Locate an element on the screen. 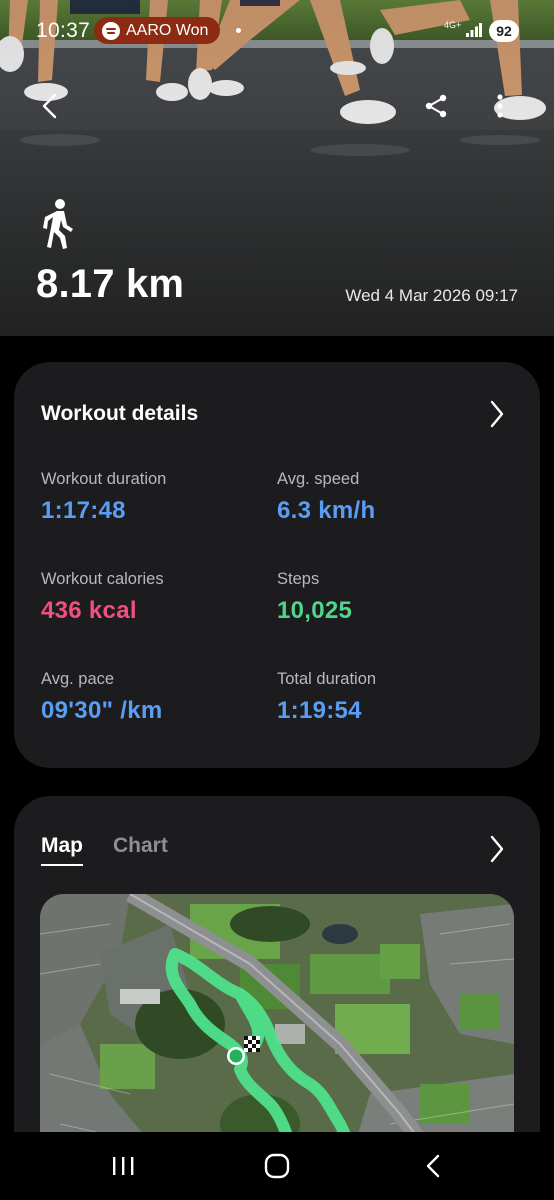 Image resolution: width=554 pixels, height=1200 pixels. stat-label: Total duration is located at coordinates (327, 679).